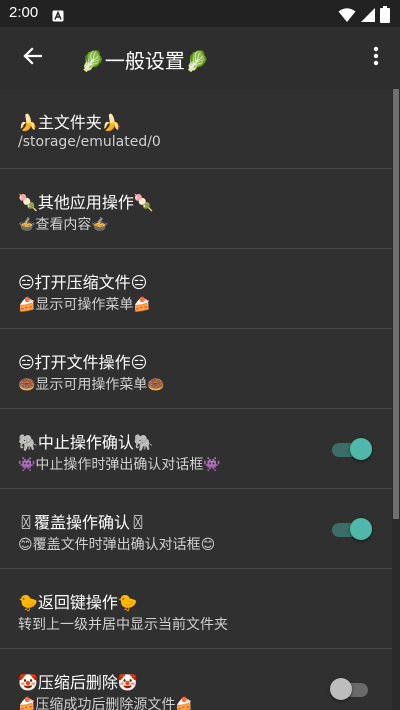 This screenshot has width=400, height=710. What do you see at coordinates (83, 282) in the screenshot?
I see `setting-title: 😑打开压缩文件😑` at bounding box center [83, 282].